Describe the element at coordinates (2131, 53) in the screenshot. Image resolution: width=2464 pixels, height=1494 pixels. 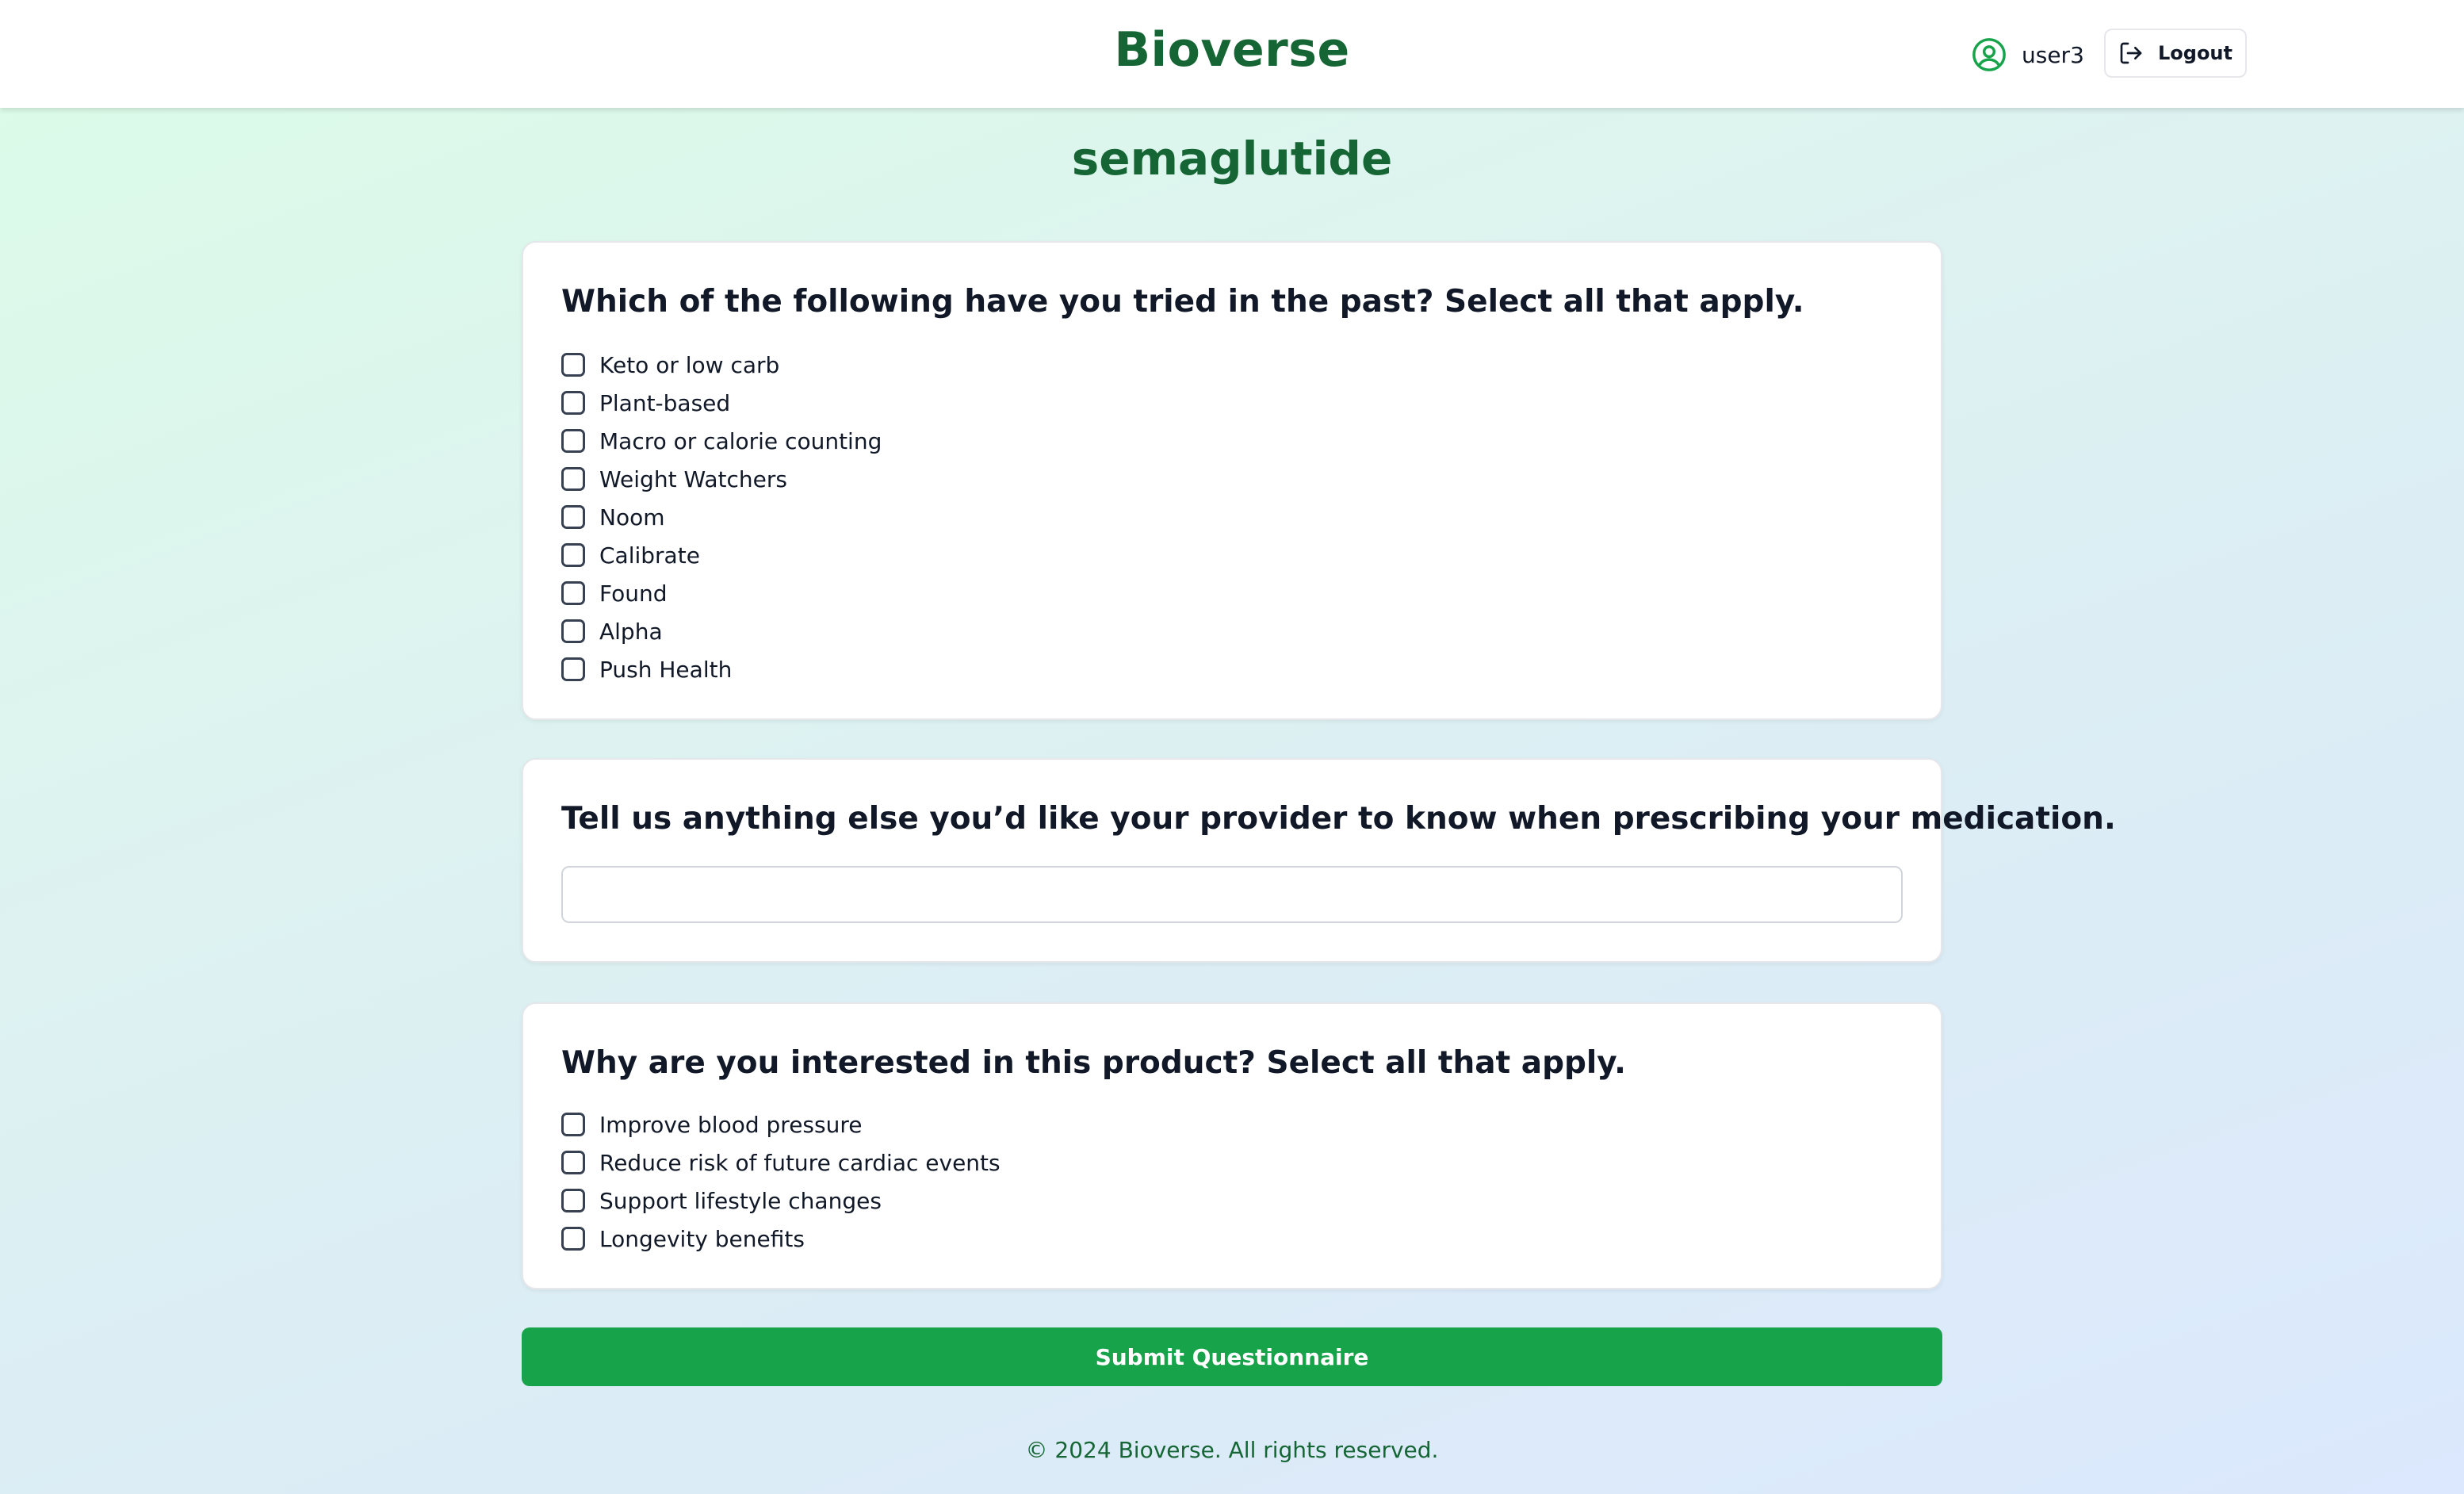
I see `logout-icon` at that location.